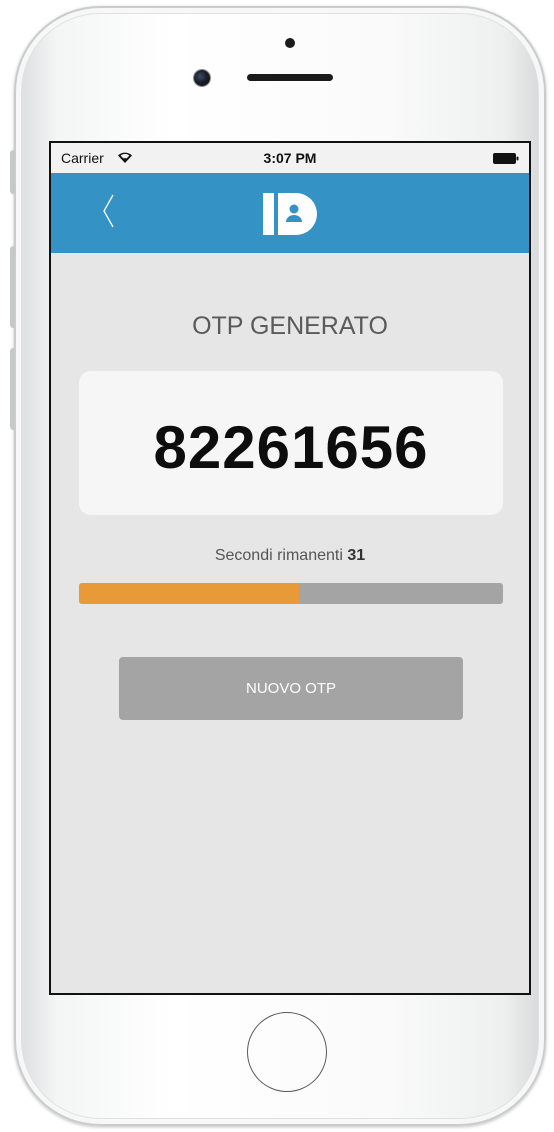  I want to click on countdown-progress-fill, so click(189, 593).